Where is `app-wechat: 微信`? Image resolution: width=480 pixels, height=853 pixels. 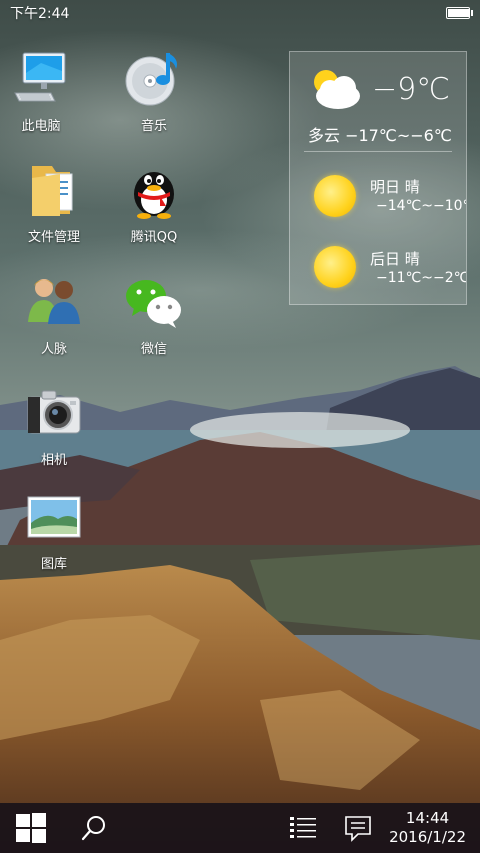 app-wechat: 微信 is located at coordinates (154, 314).